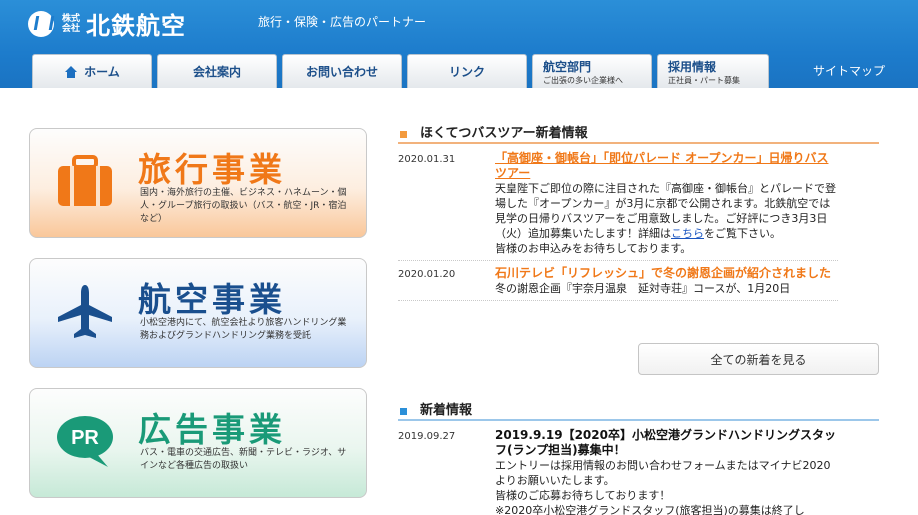  What do you see at coordinates (427, 436) in the screenshot?
I see `news-date: 2019.09.27` at bounding box center [427, 436].